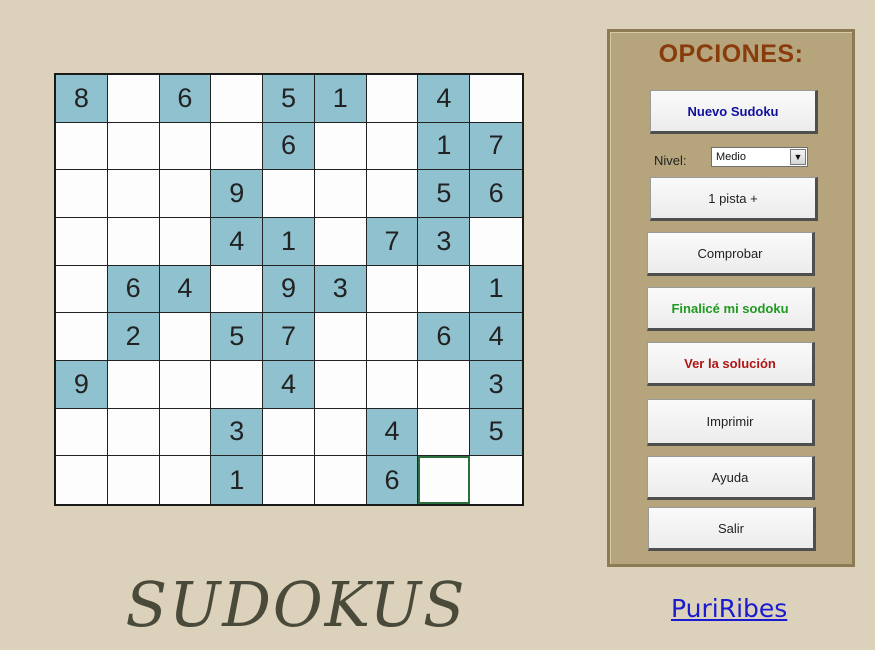  What do you see at coordinates (759, 157) in the screenshot?
I see `level-select: Medio ▼` at bounding box center [759, 157].